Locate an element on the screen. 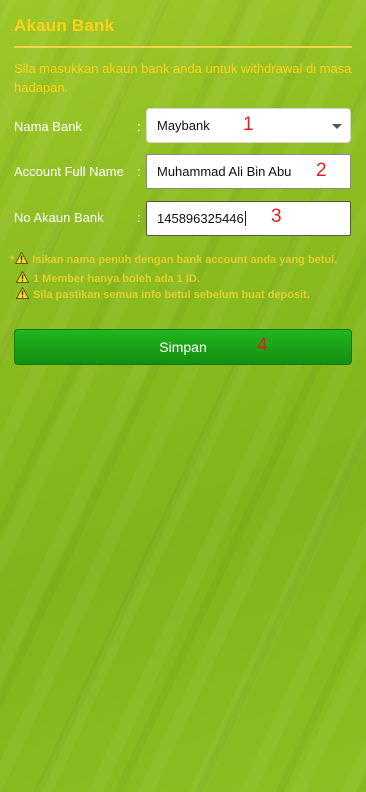 Image resolution: width=366 pixels, height=792 pixels. account-number-field: 145896325446 is located at coordinates (248, 218).